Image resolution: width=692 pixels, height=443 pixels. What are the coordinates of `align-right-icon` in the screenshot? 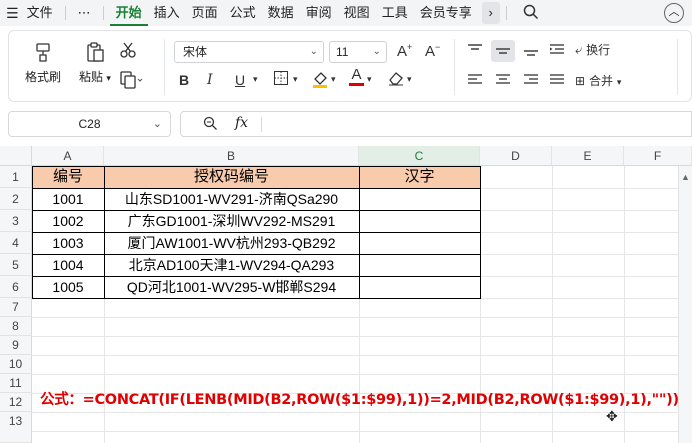 It's located at (531, 81).